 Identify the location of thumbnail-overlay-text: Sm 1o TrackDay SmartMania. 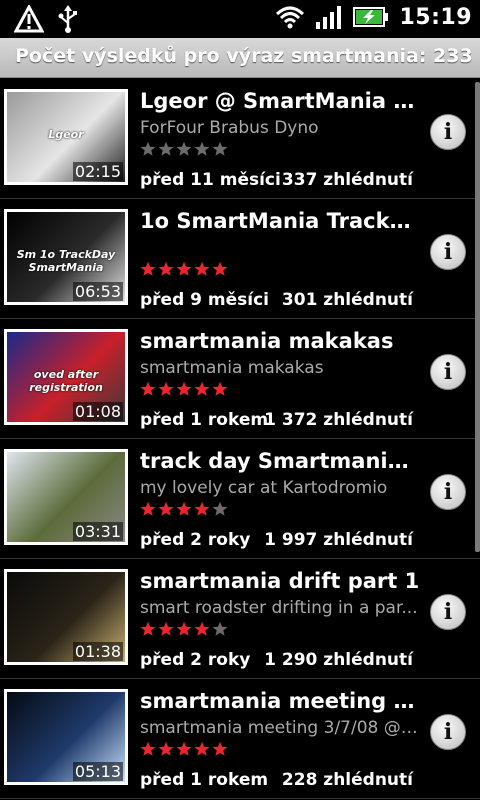
(66, 261).